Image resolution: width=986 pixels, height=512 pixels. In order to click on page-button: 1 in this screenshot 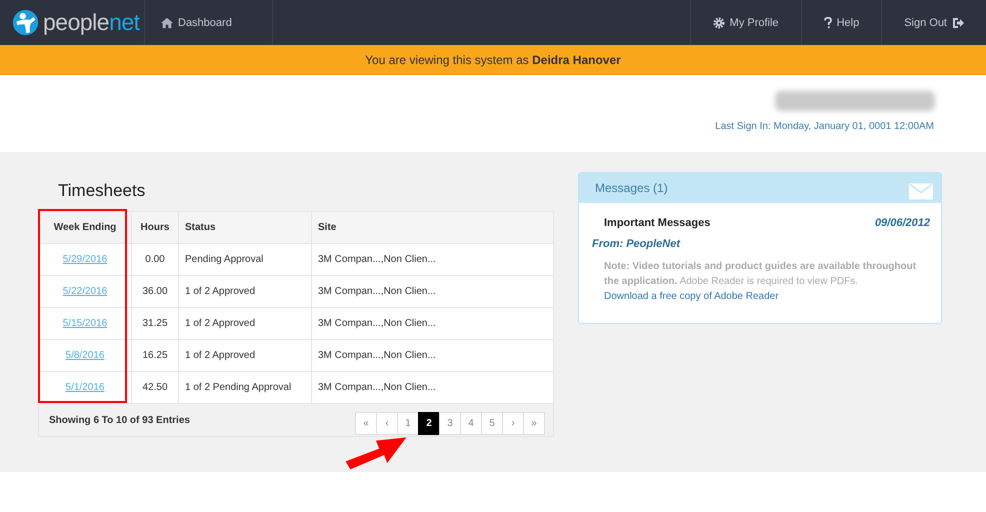, I will do `click(408, 423)`.